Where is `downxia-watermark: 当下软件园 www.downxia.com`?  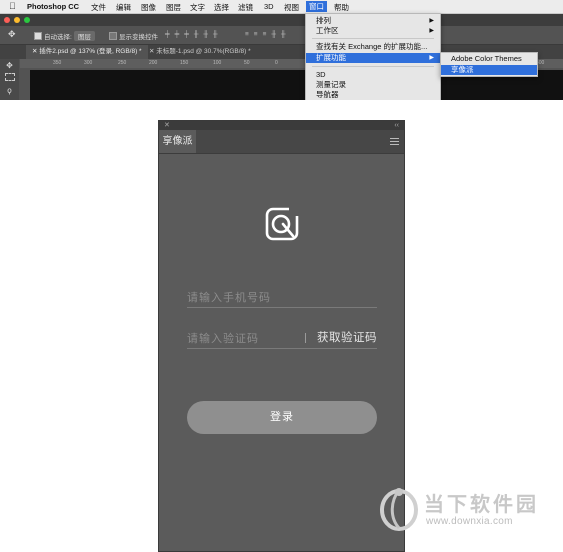 downxia-watermark: 当下软件园 www.downxia.com is located at coordinates (469, 517).